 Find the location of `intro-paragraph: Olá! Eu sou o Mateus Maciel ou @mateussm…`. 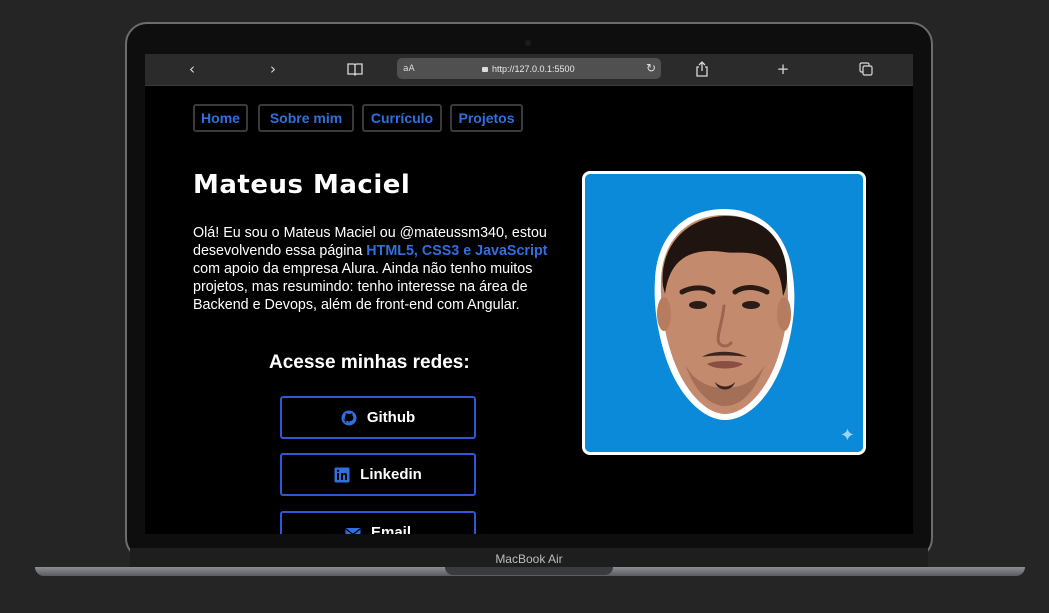

intro-paragraph: Olá! Eu sou o Mateus Maciel ou @mateussm… is located at coordinates (380, 269).